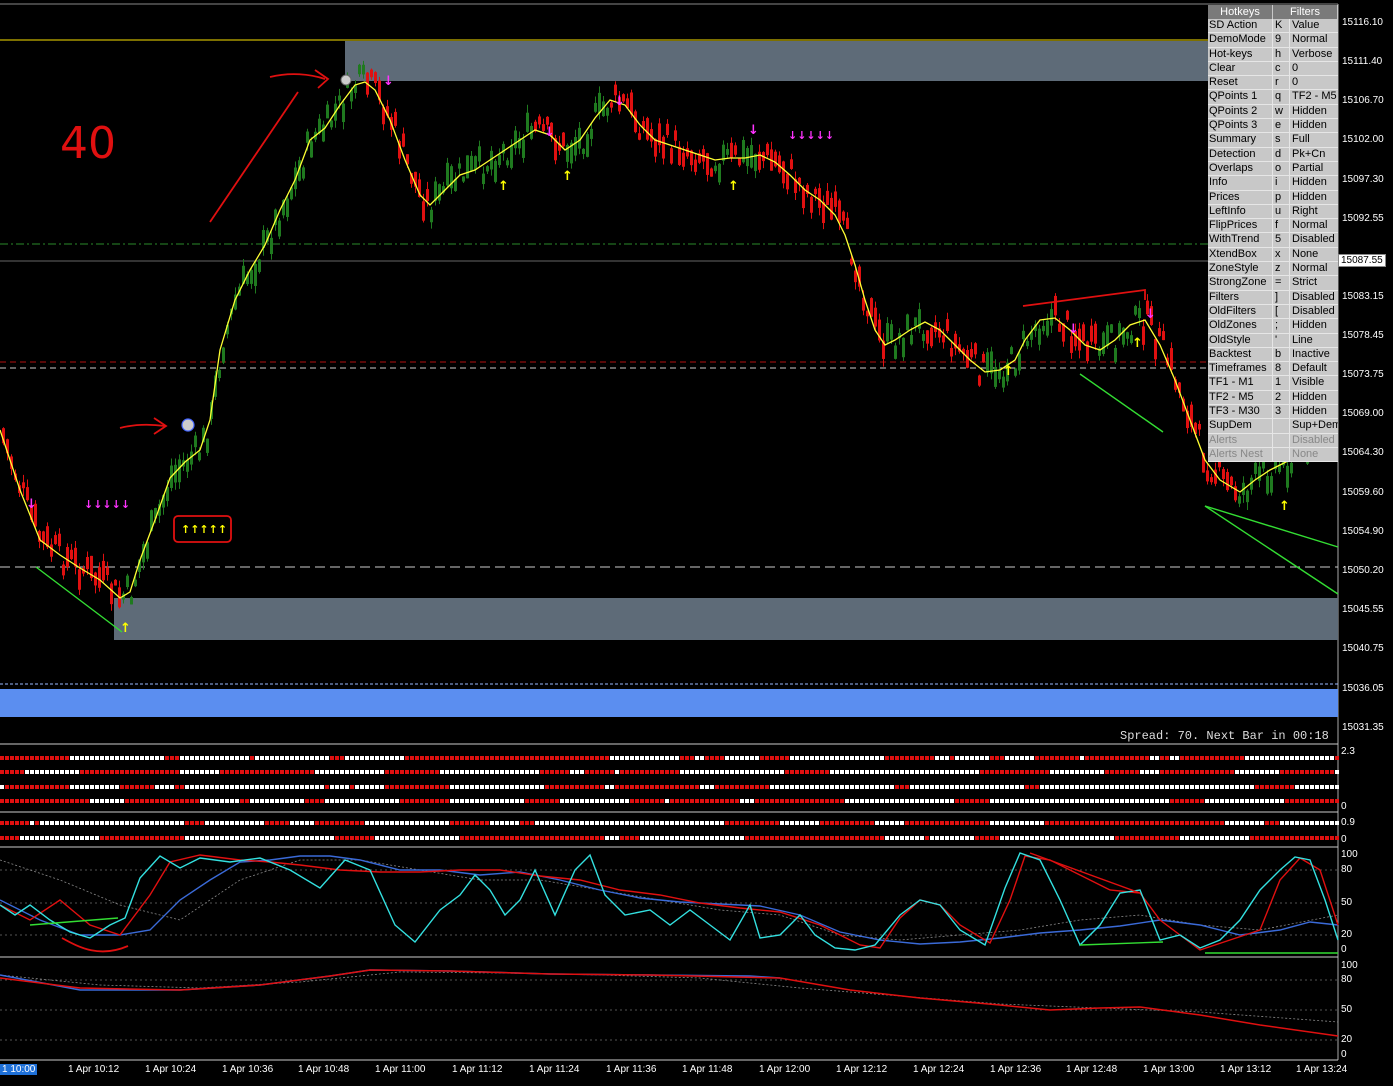 Image resolution: width=1393 pixels, height=1086 pixels. I want to click on panel-row: Detection d Pk+Cn, so click(1273, 154).